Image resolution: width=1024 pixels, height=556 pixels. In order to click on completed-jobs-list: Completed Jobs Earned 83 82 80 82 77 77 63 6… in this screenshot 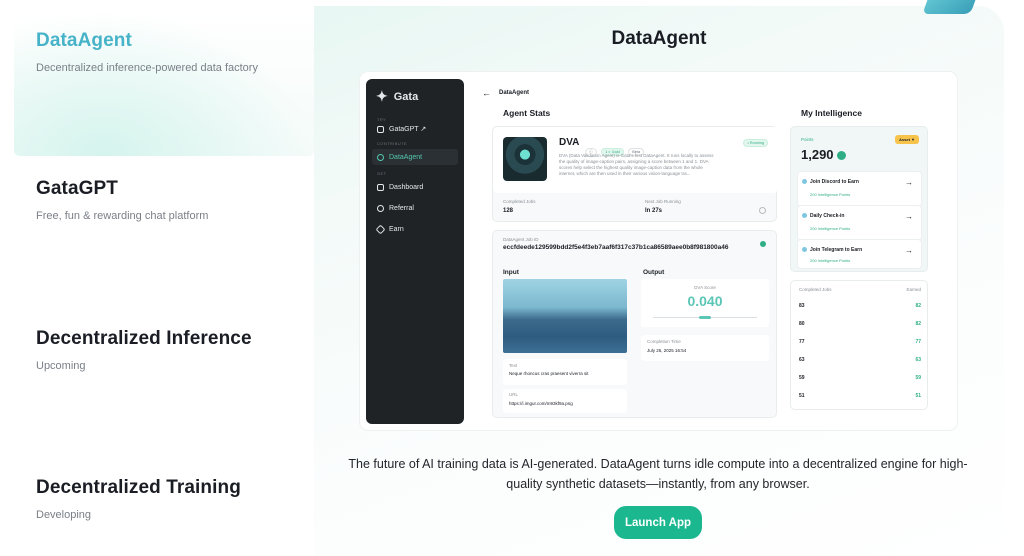, I will do `click(859, 345)`.